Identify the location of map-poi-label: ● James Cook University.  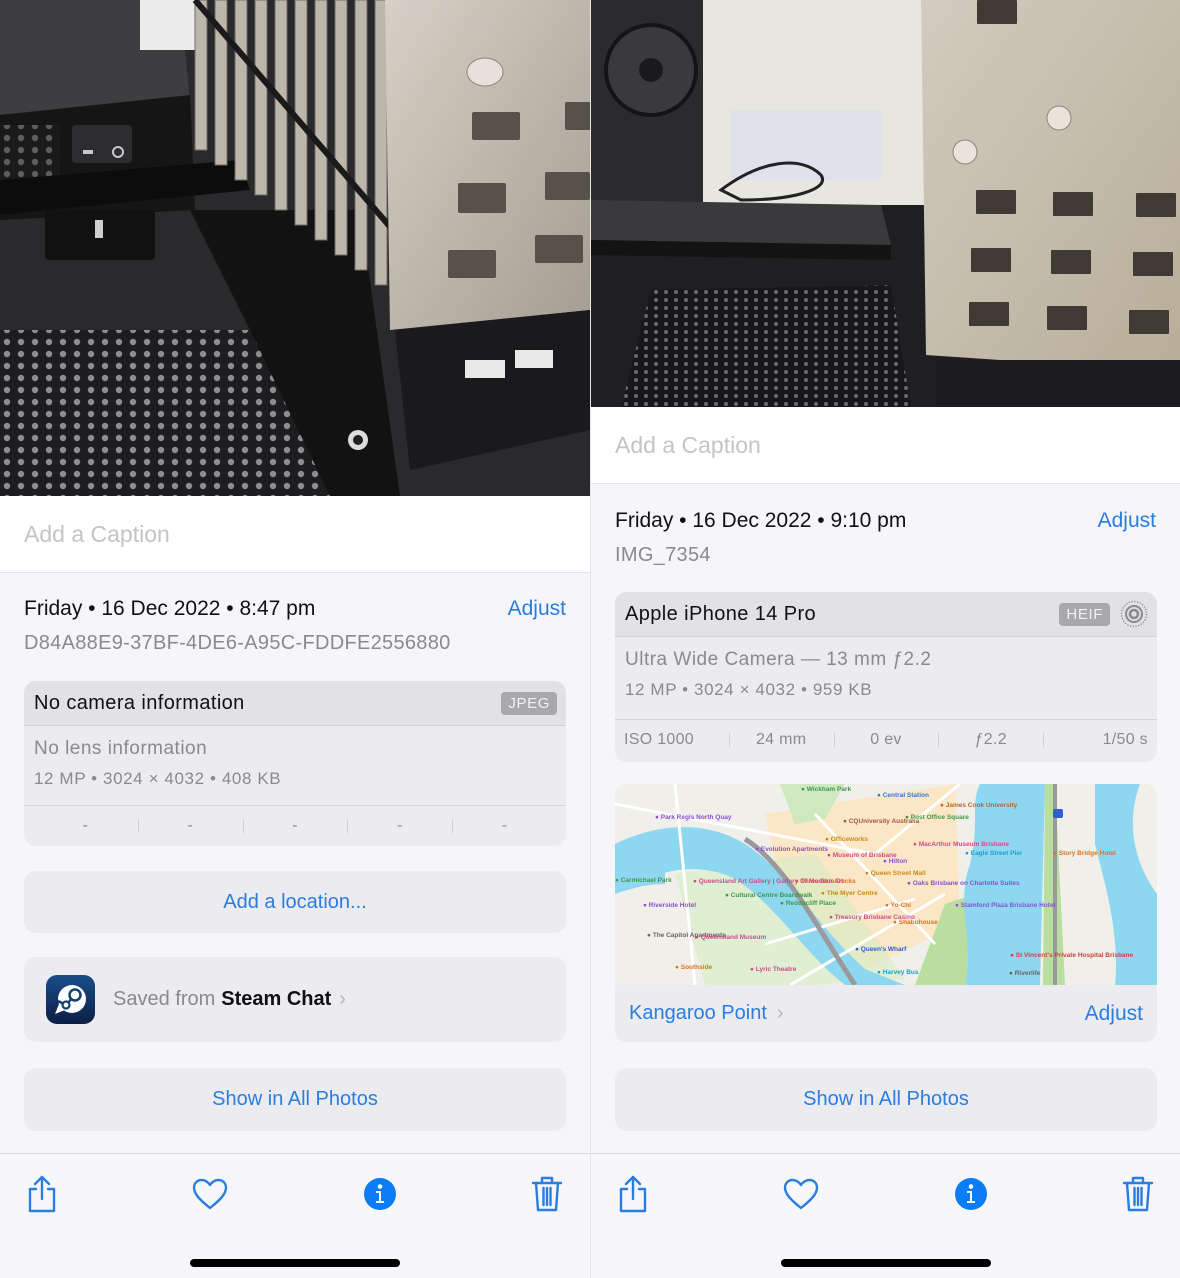
(979, 805).